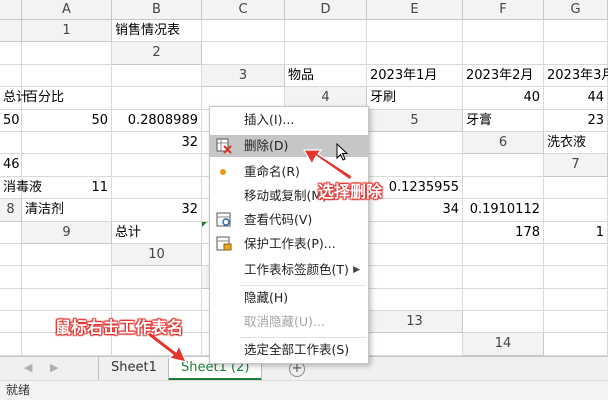 The width and height of the screenshot is (608, 400). Describe the element at coordinates (503, 10) in the screenshot. I see `column-header: F` at that location.